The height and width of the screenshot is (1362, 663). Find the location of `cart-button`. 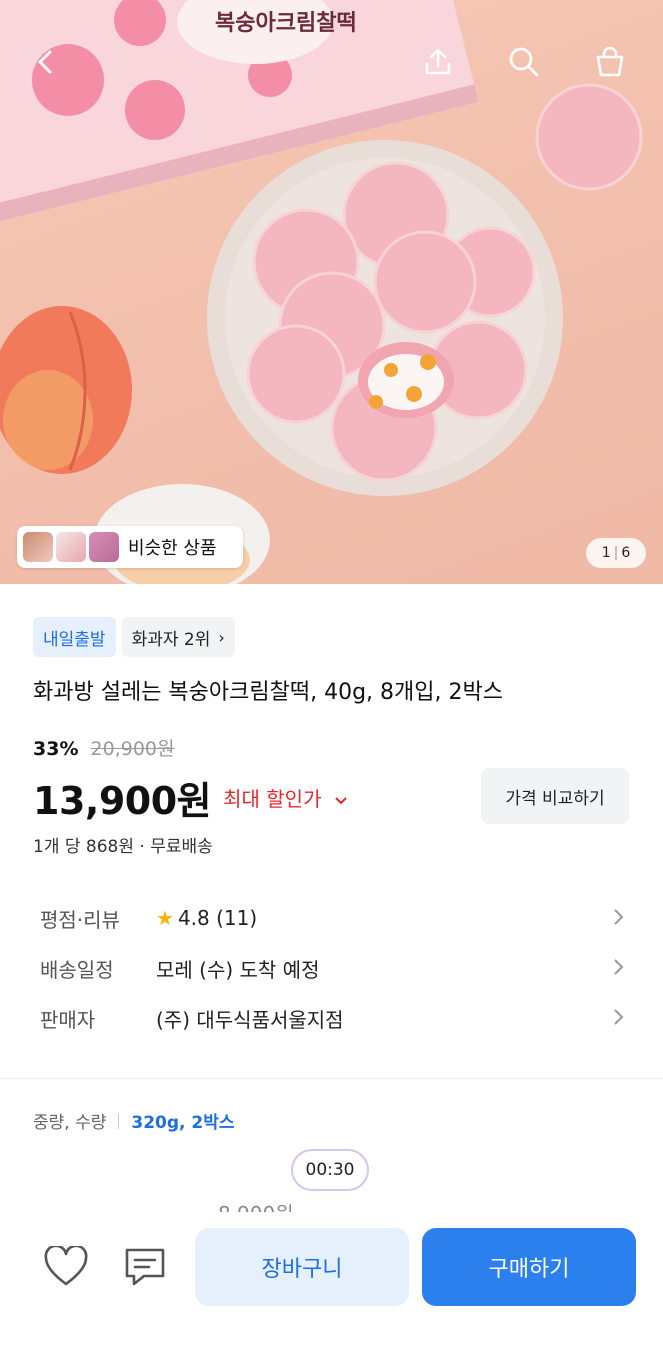

cart-button is located at coordinates (610, 62).